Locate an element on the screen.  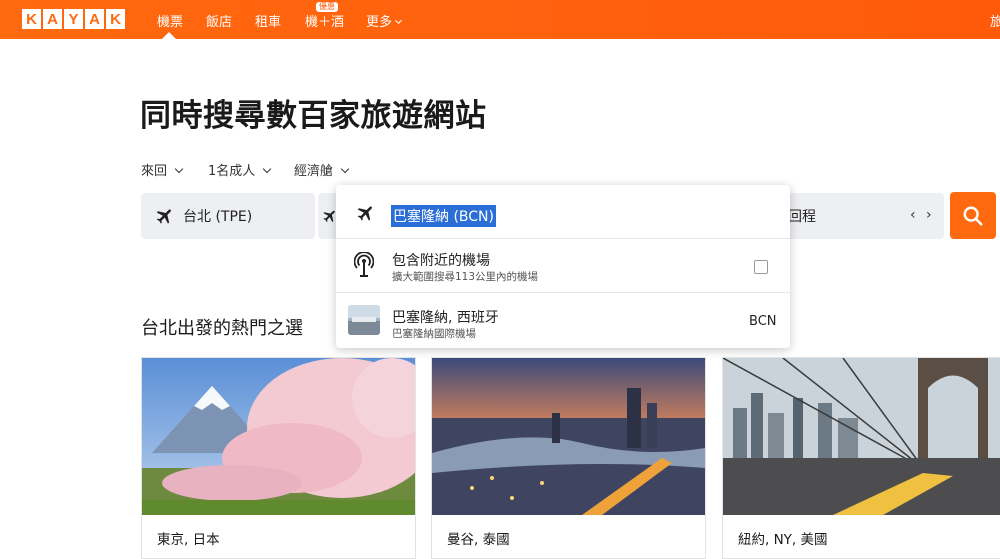
nav-more-label: 更多 is located at coordinates (379, 22).